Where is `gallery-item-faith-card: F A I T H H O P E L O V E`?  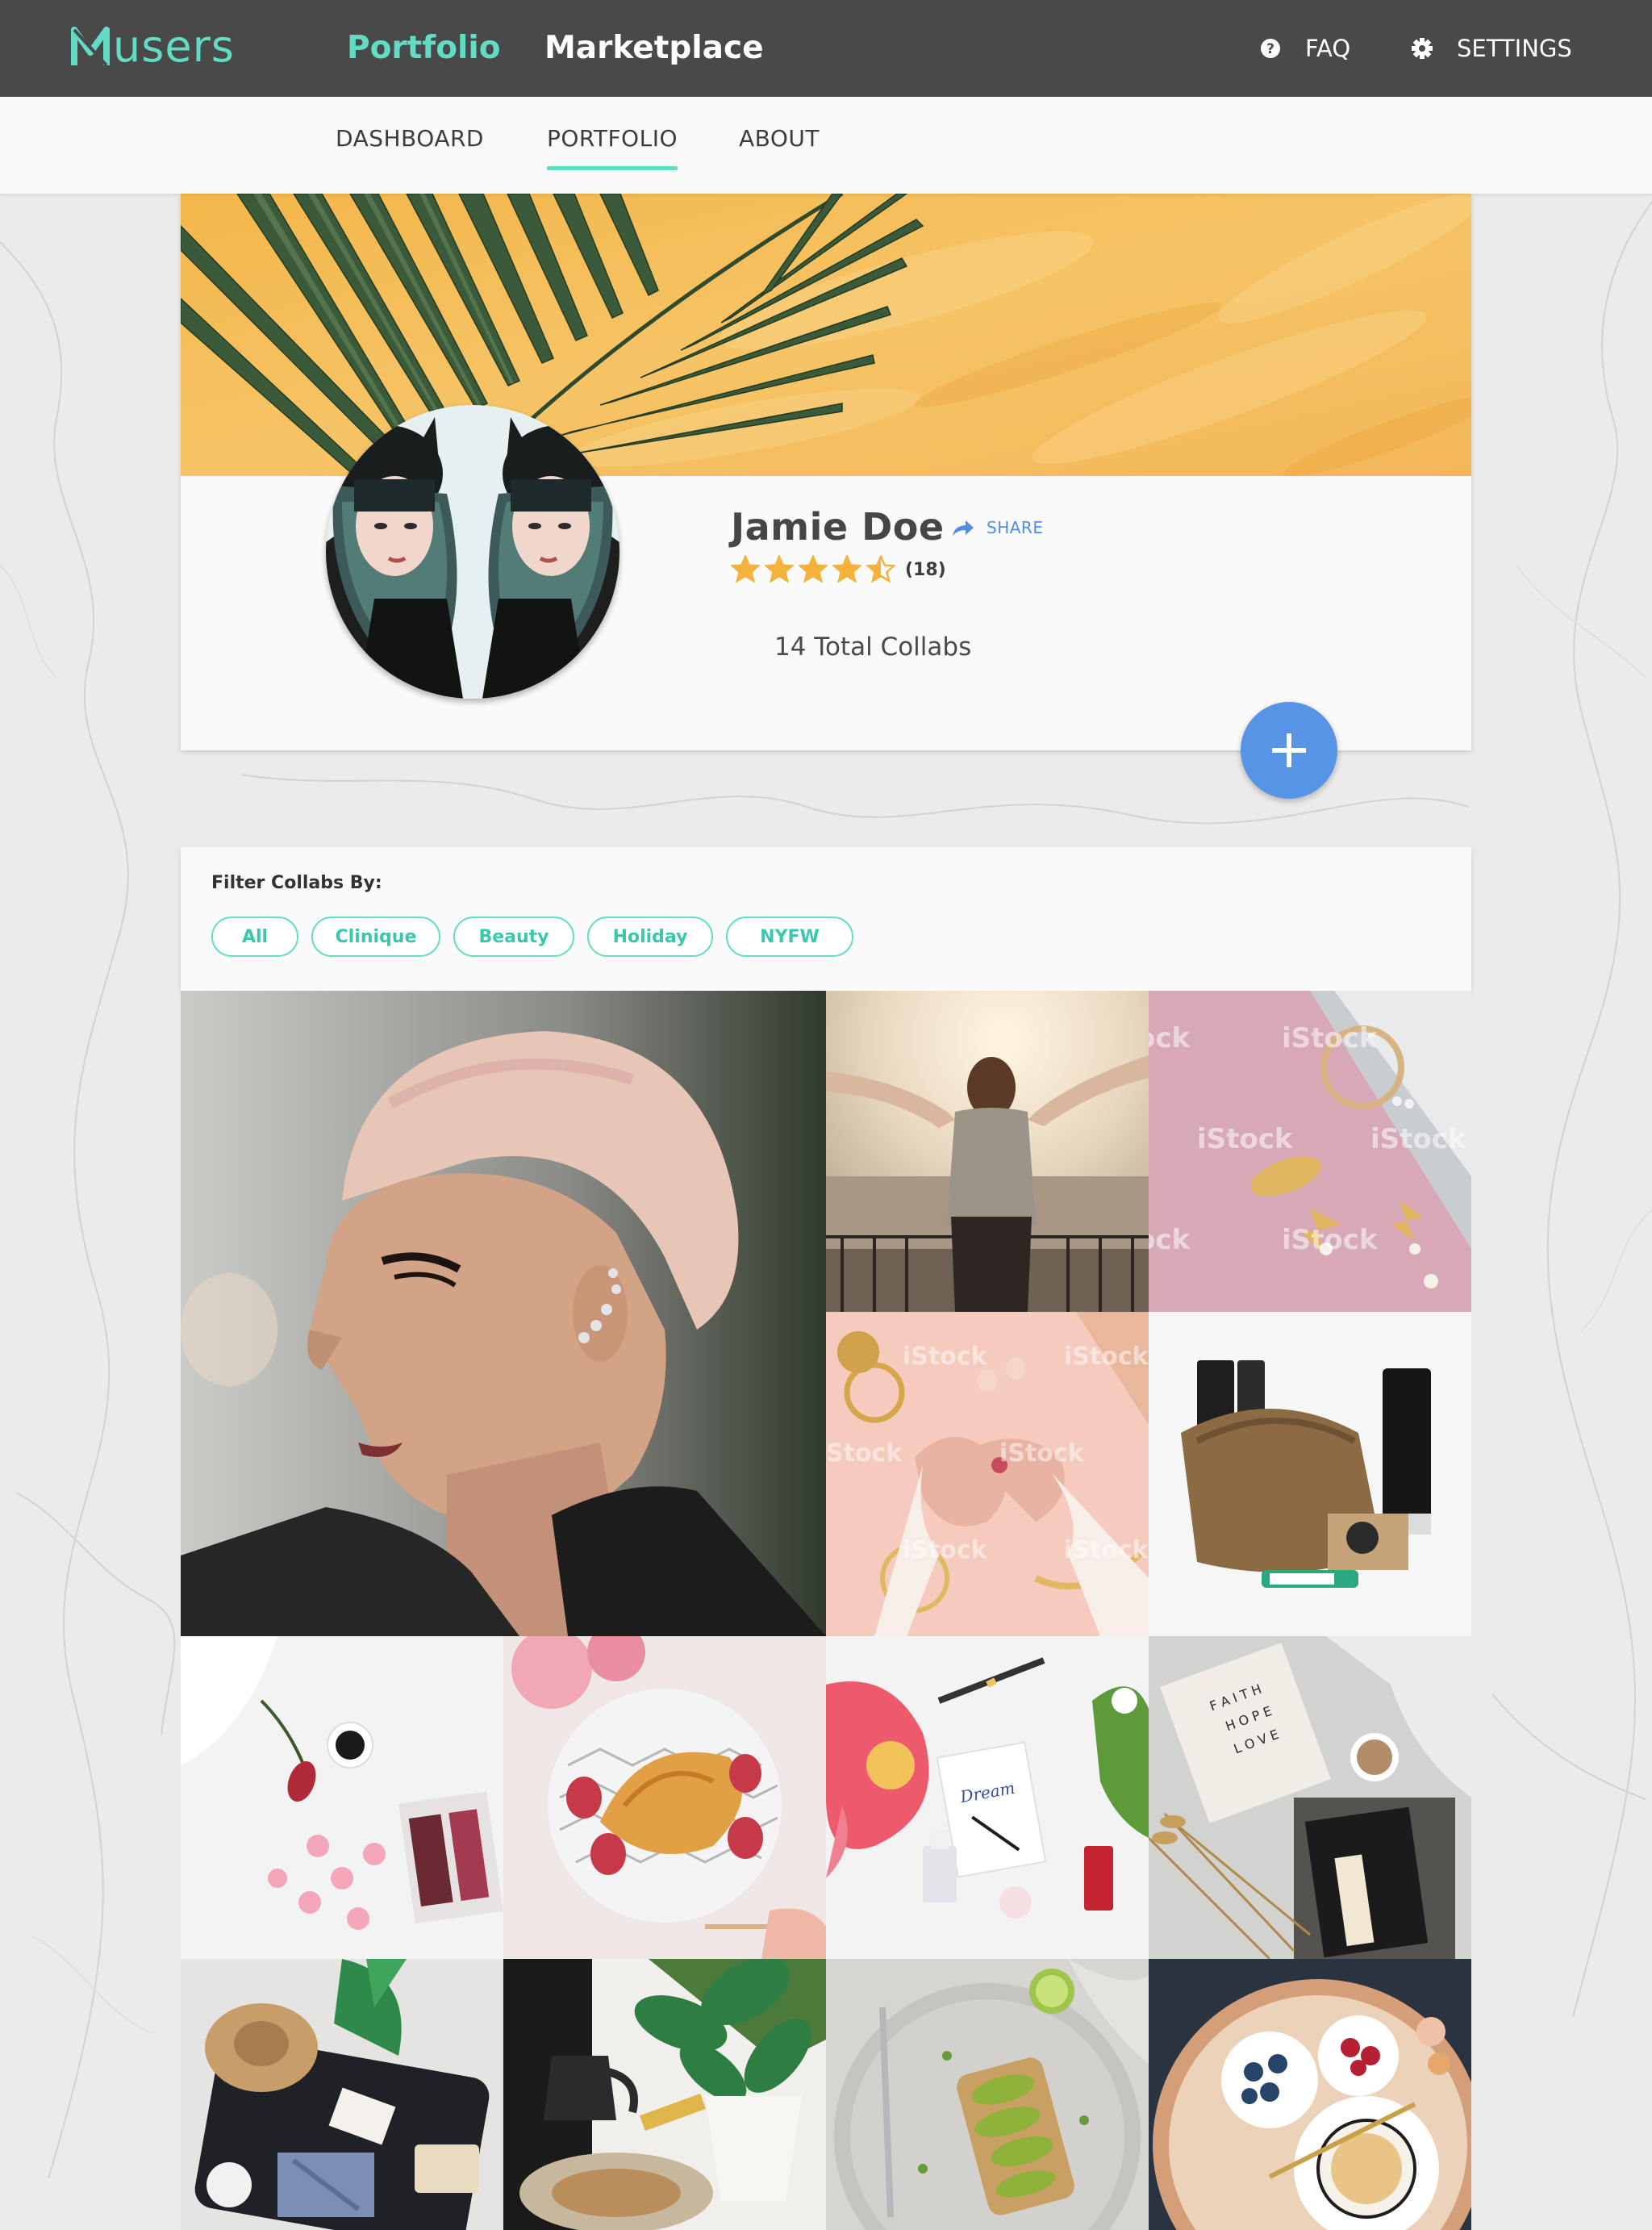 gallery-item-faith-card: F A I T H H O P E L O V E is located at coordinates (1310, 1797).